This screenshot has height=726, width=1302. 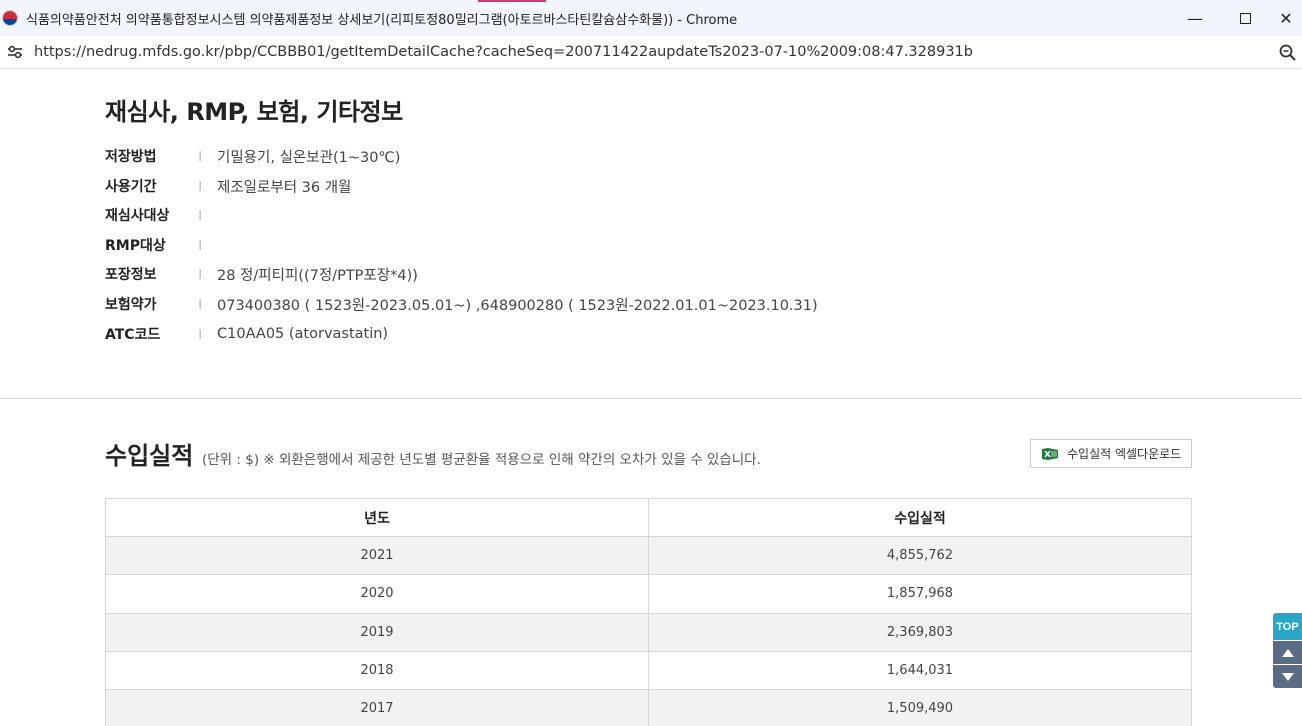 I want to click on excel-download-label: 수입실적 엑셀다운로드, so click(x=1124, y=454).